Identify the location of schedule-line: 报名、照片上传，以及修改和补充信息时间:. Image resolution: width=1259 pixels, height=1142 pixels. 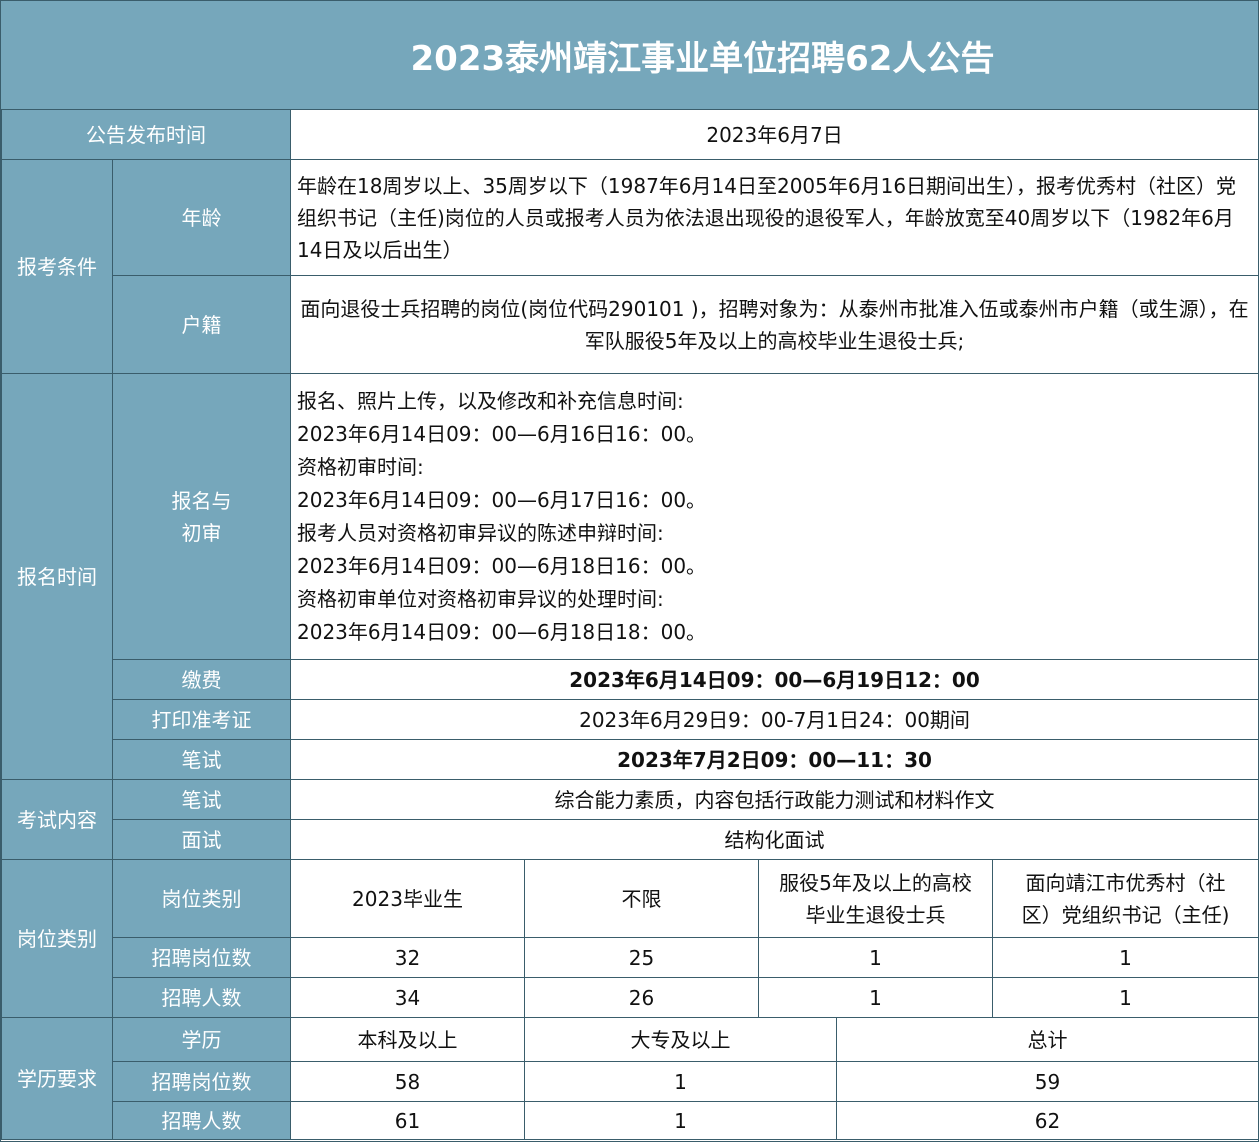
(490, 400).